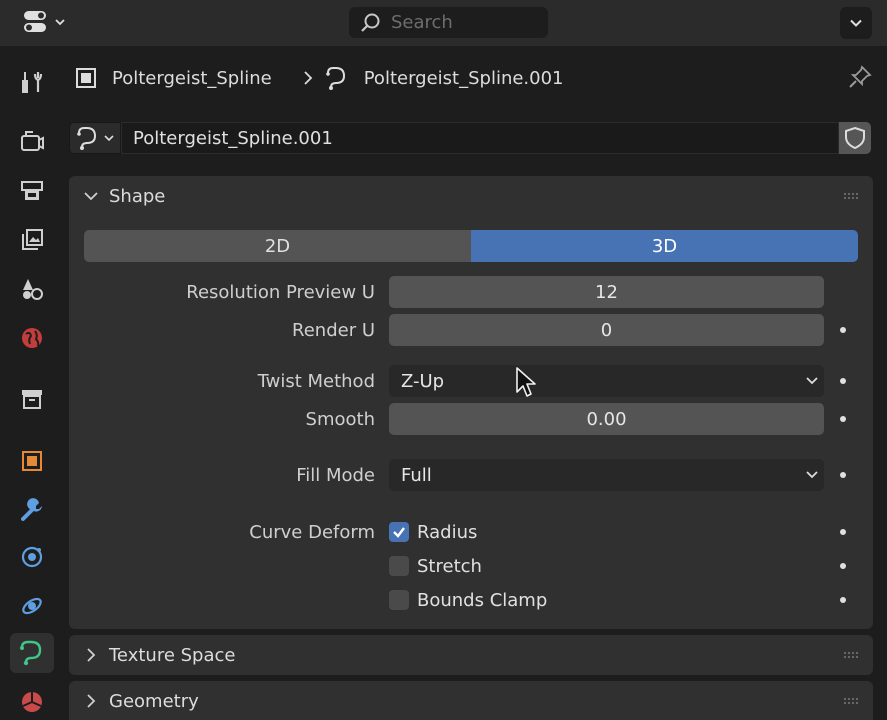 Image resolution: width=887 pixels, height=720 pixels. What do you see at coordinates (137, 196) in the screenshot?
I see `shape-panel-title: Shape` at bounding box center [137, 196].